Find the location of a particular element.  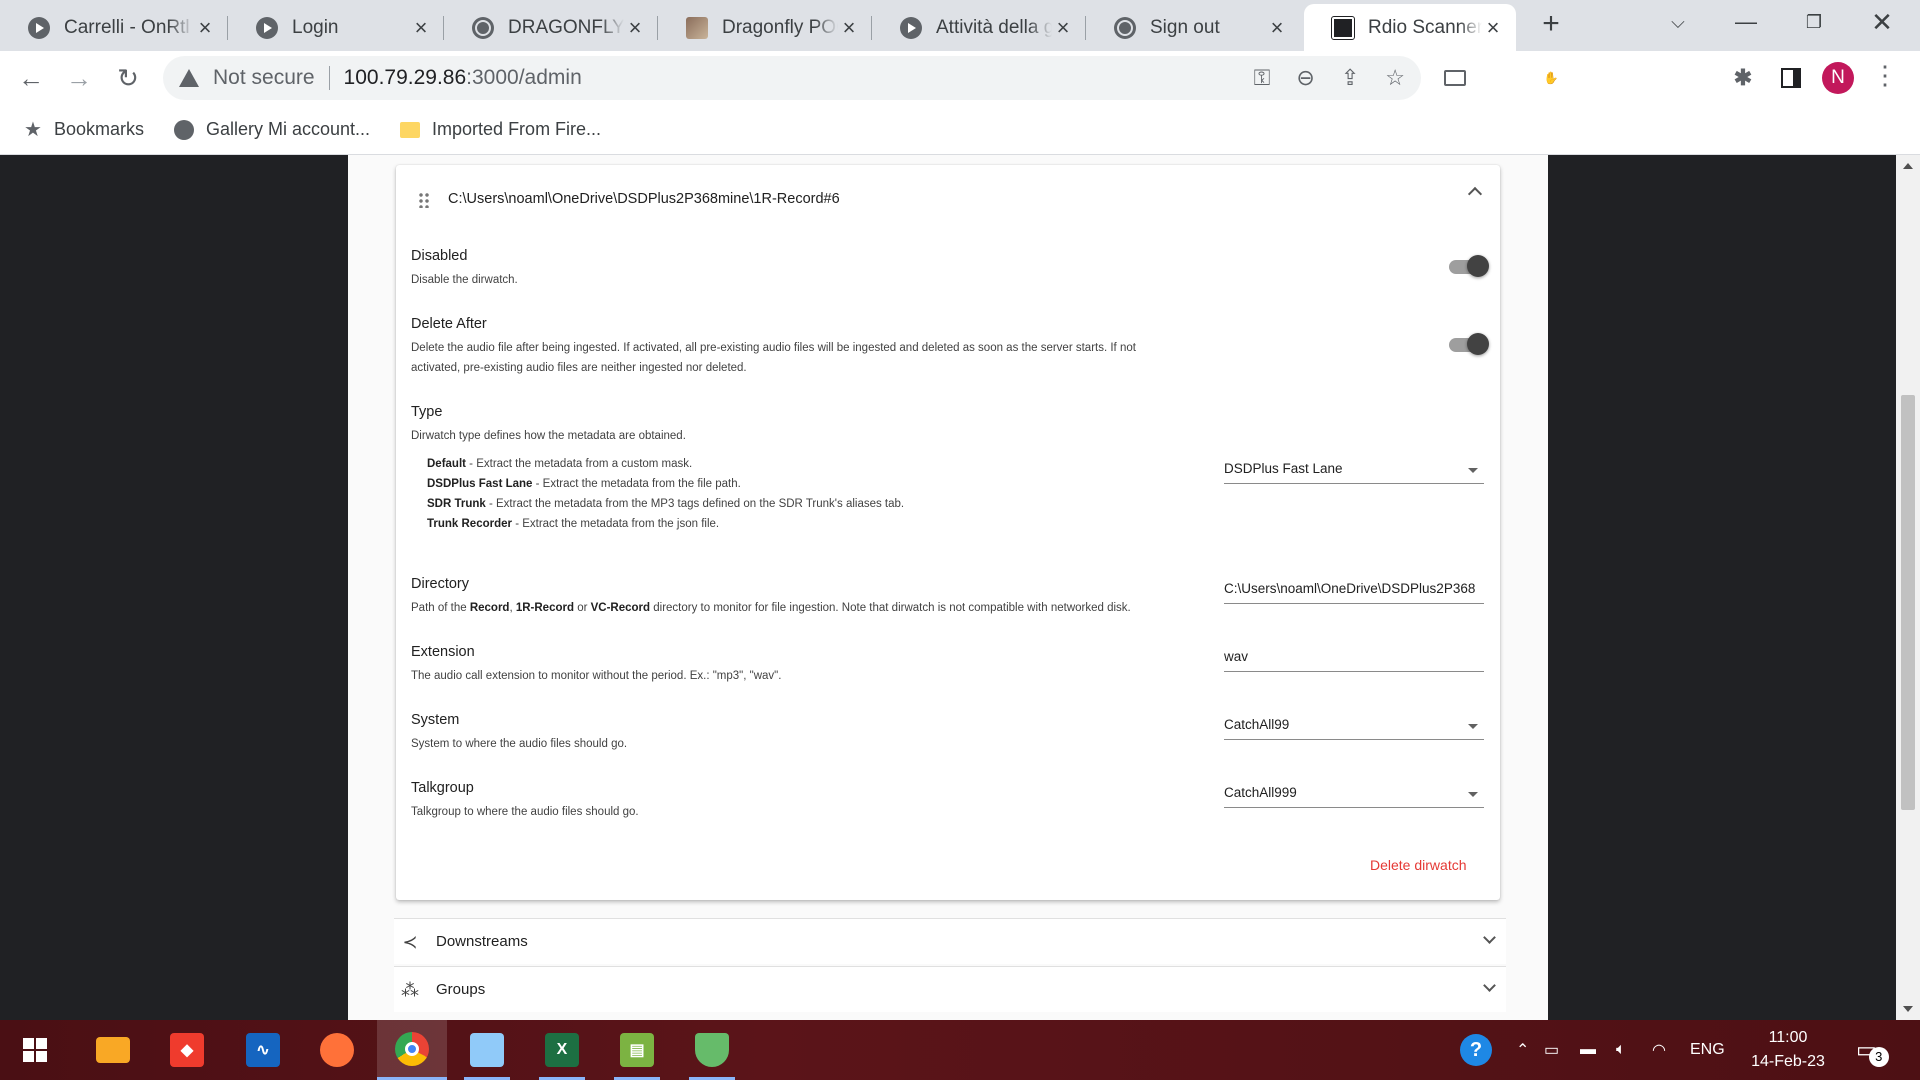

extension-input: wav is located at coordinates (1354, 658).